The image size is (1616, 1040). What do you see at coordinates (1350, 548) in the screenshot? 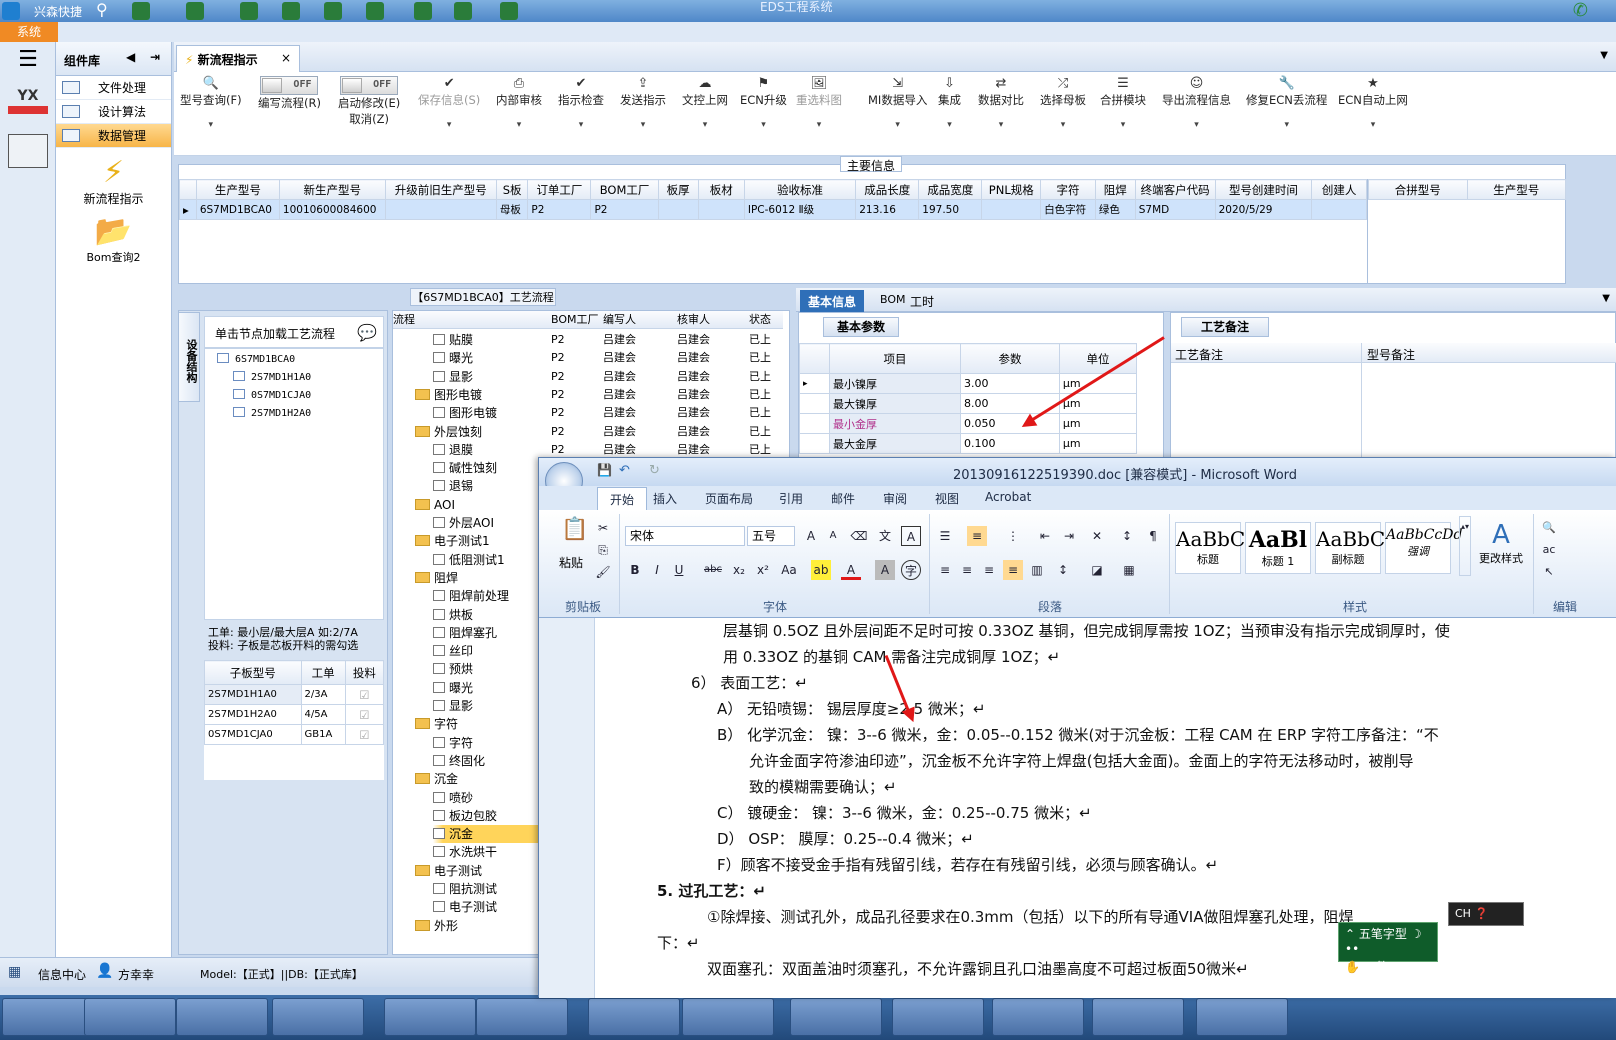
I see `style-preset: AaBbC 副标题` at bounding box center [1350, 548].